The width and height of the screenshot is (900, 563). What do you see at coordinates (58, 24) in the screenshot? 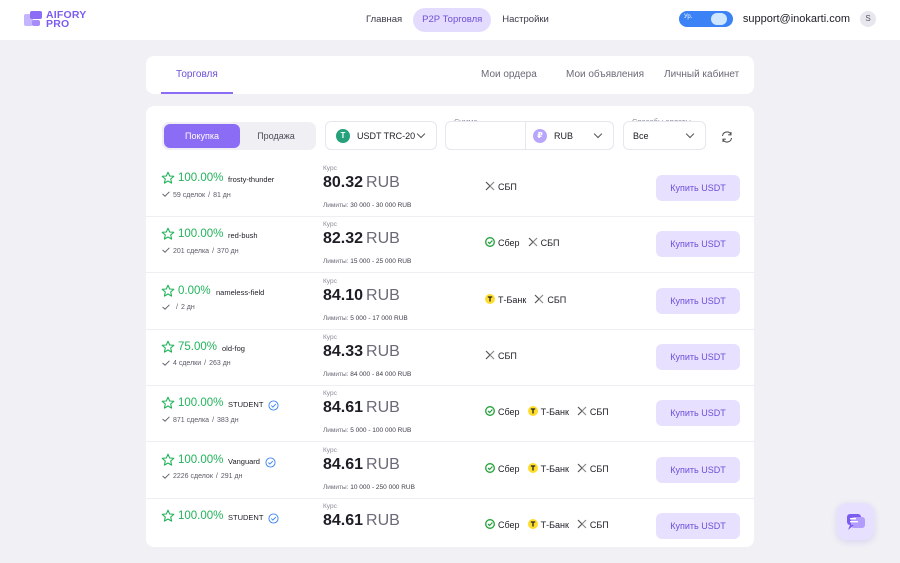
I see `logo-text-line2: PRO` at bounding box center [58, 24].